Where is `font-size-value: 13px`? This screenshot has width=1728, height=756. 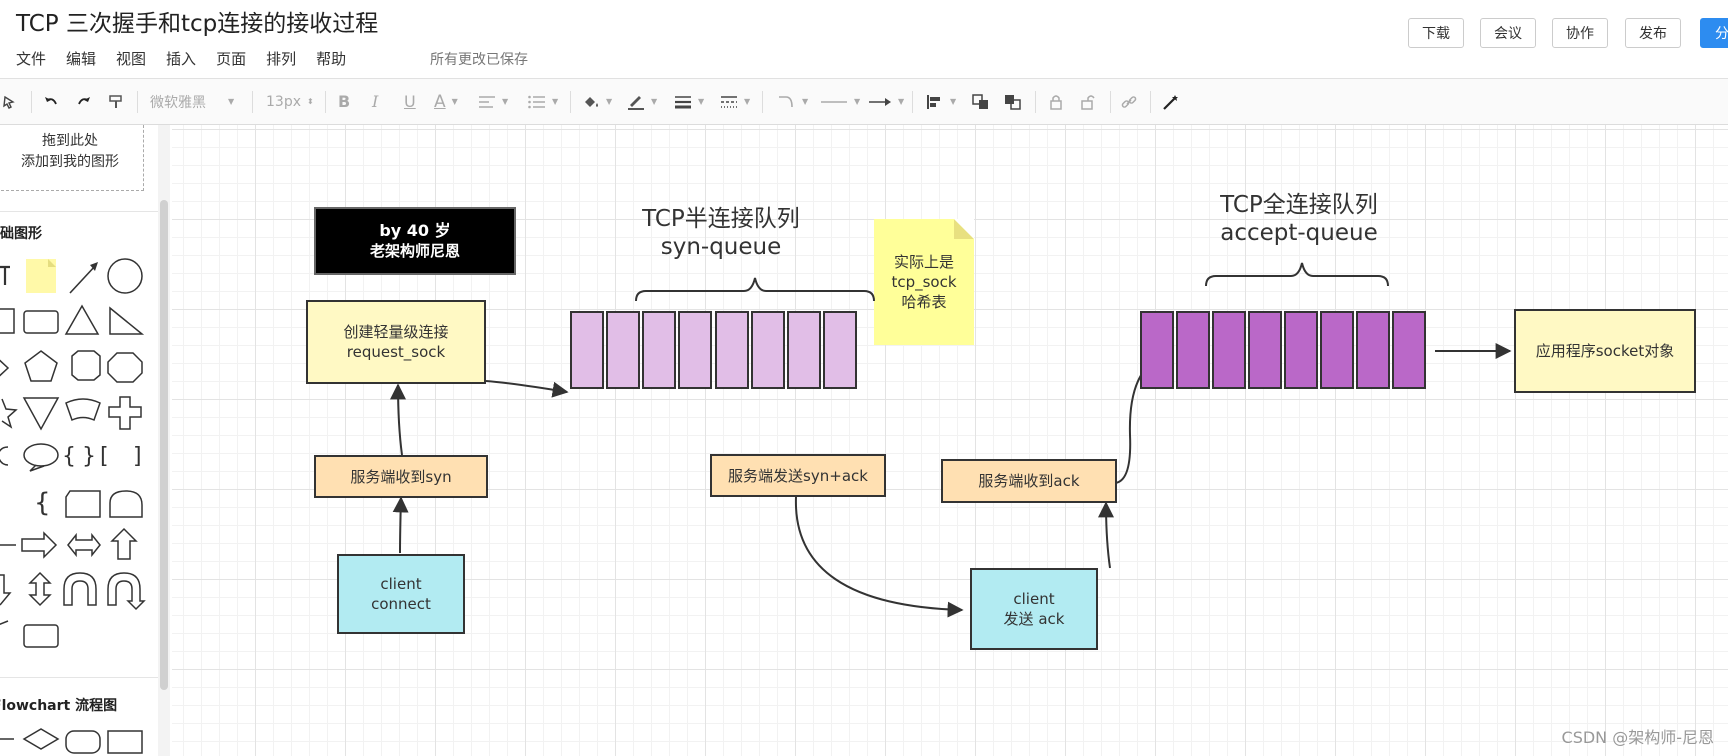 font-size-value: 13px is located at coordinates (283, 101).